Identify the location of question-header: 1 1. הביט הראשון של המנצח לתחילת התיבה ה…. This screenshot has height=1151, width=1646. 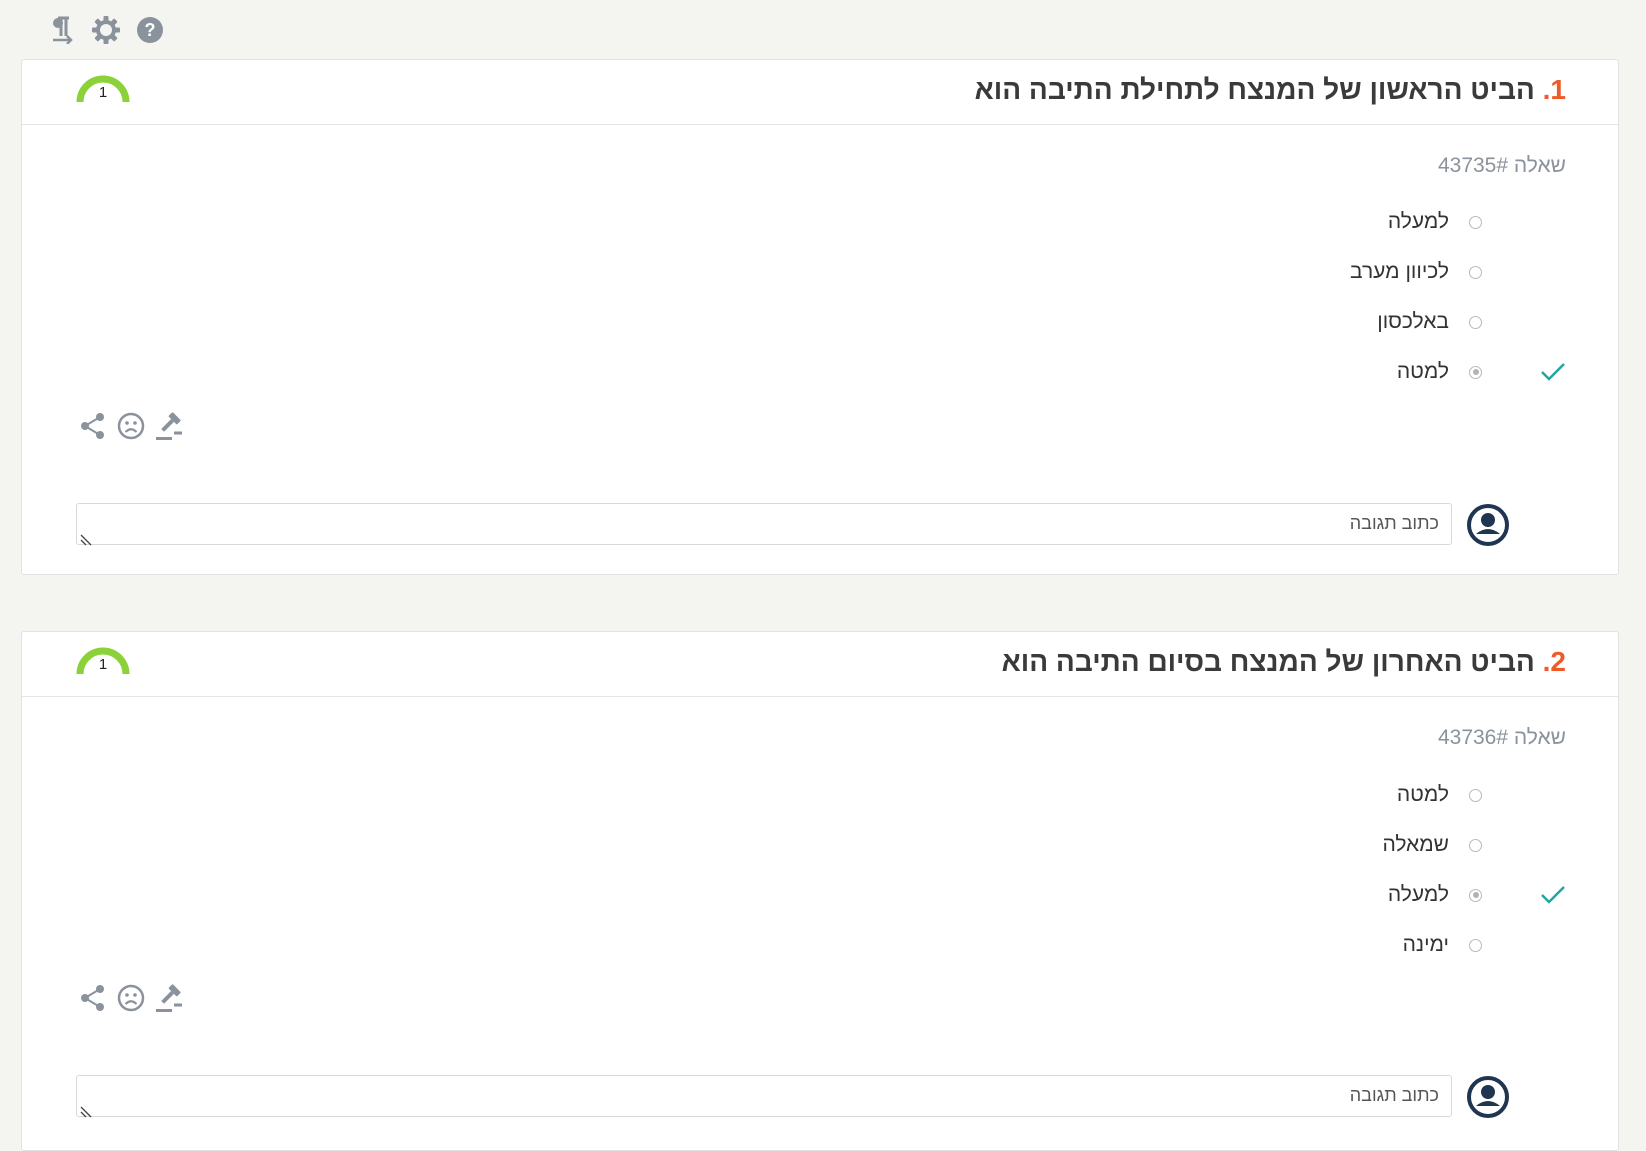
(820, 92).